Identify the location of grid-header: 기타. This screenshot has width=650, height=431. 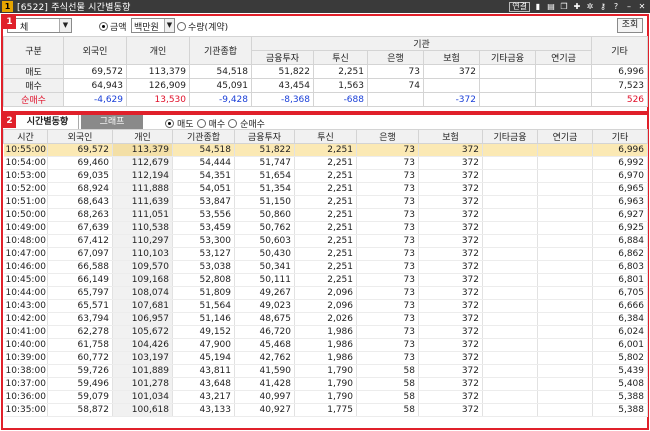
(620, 136).